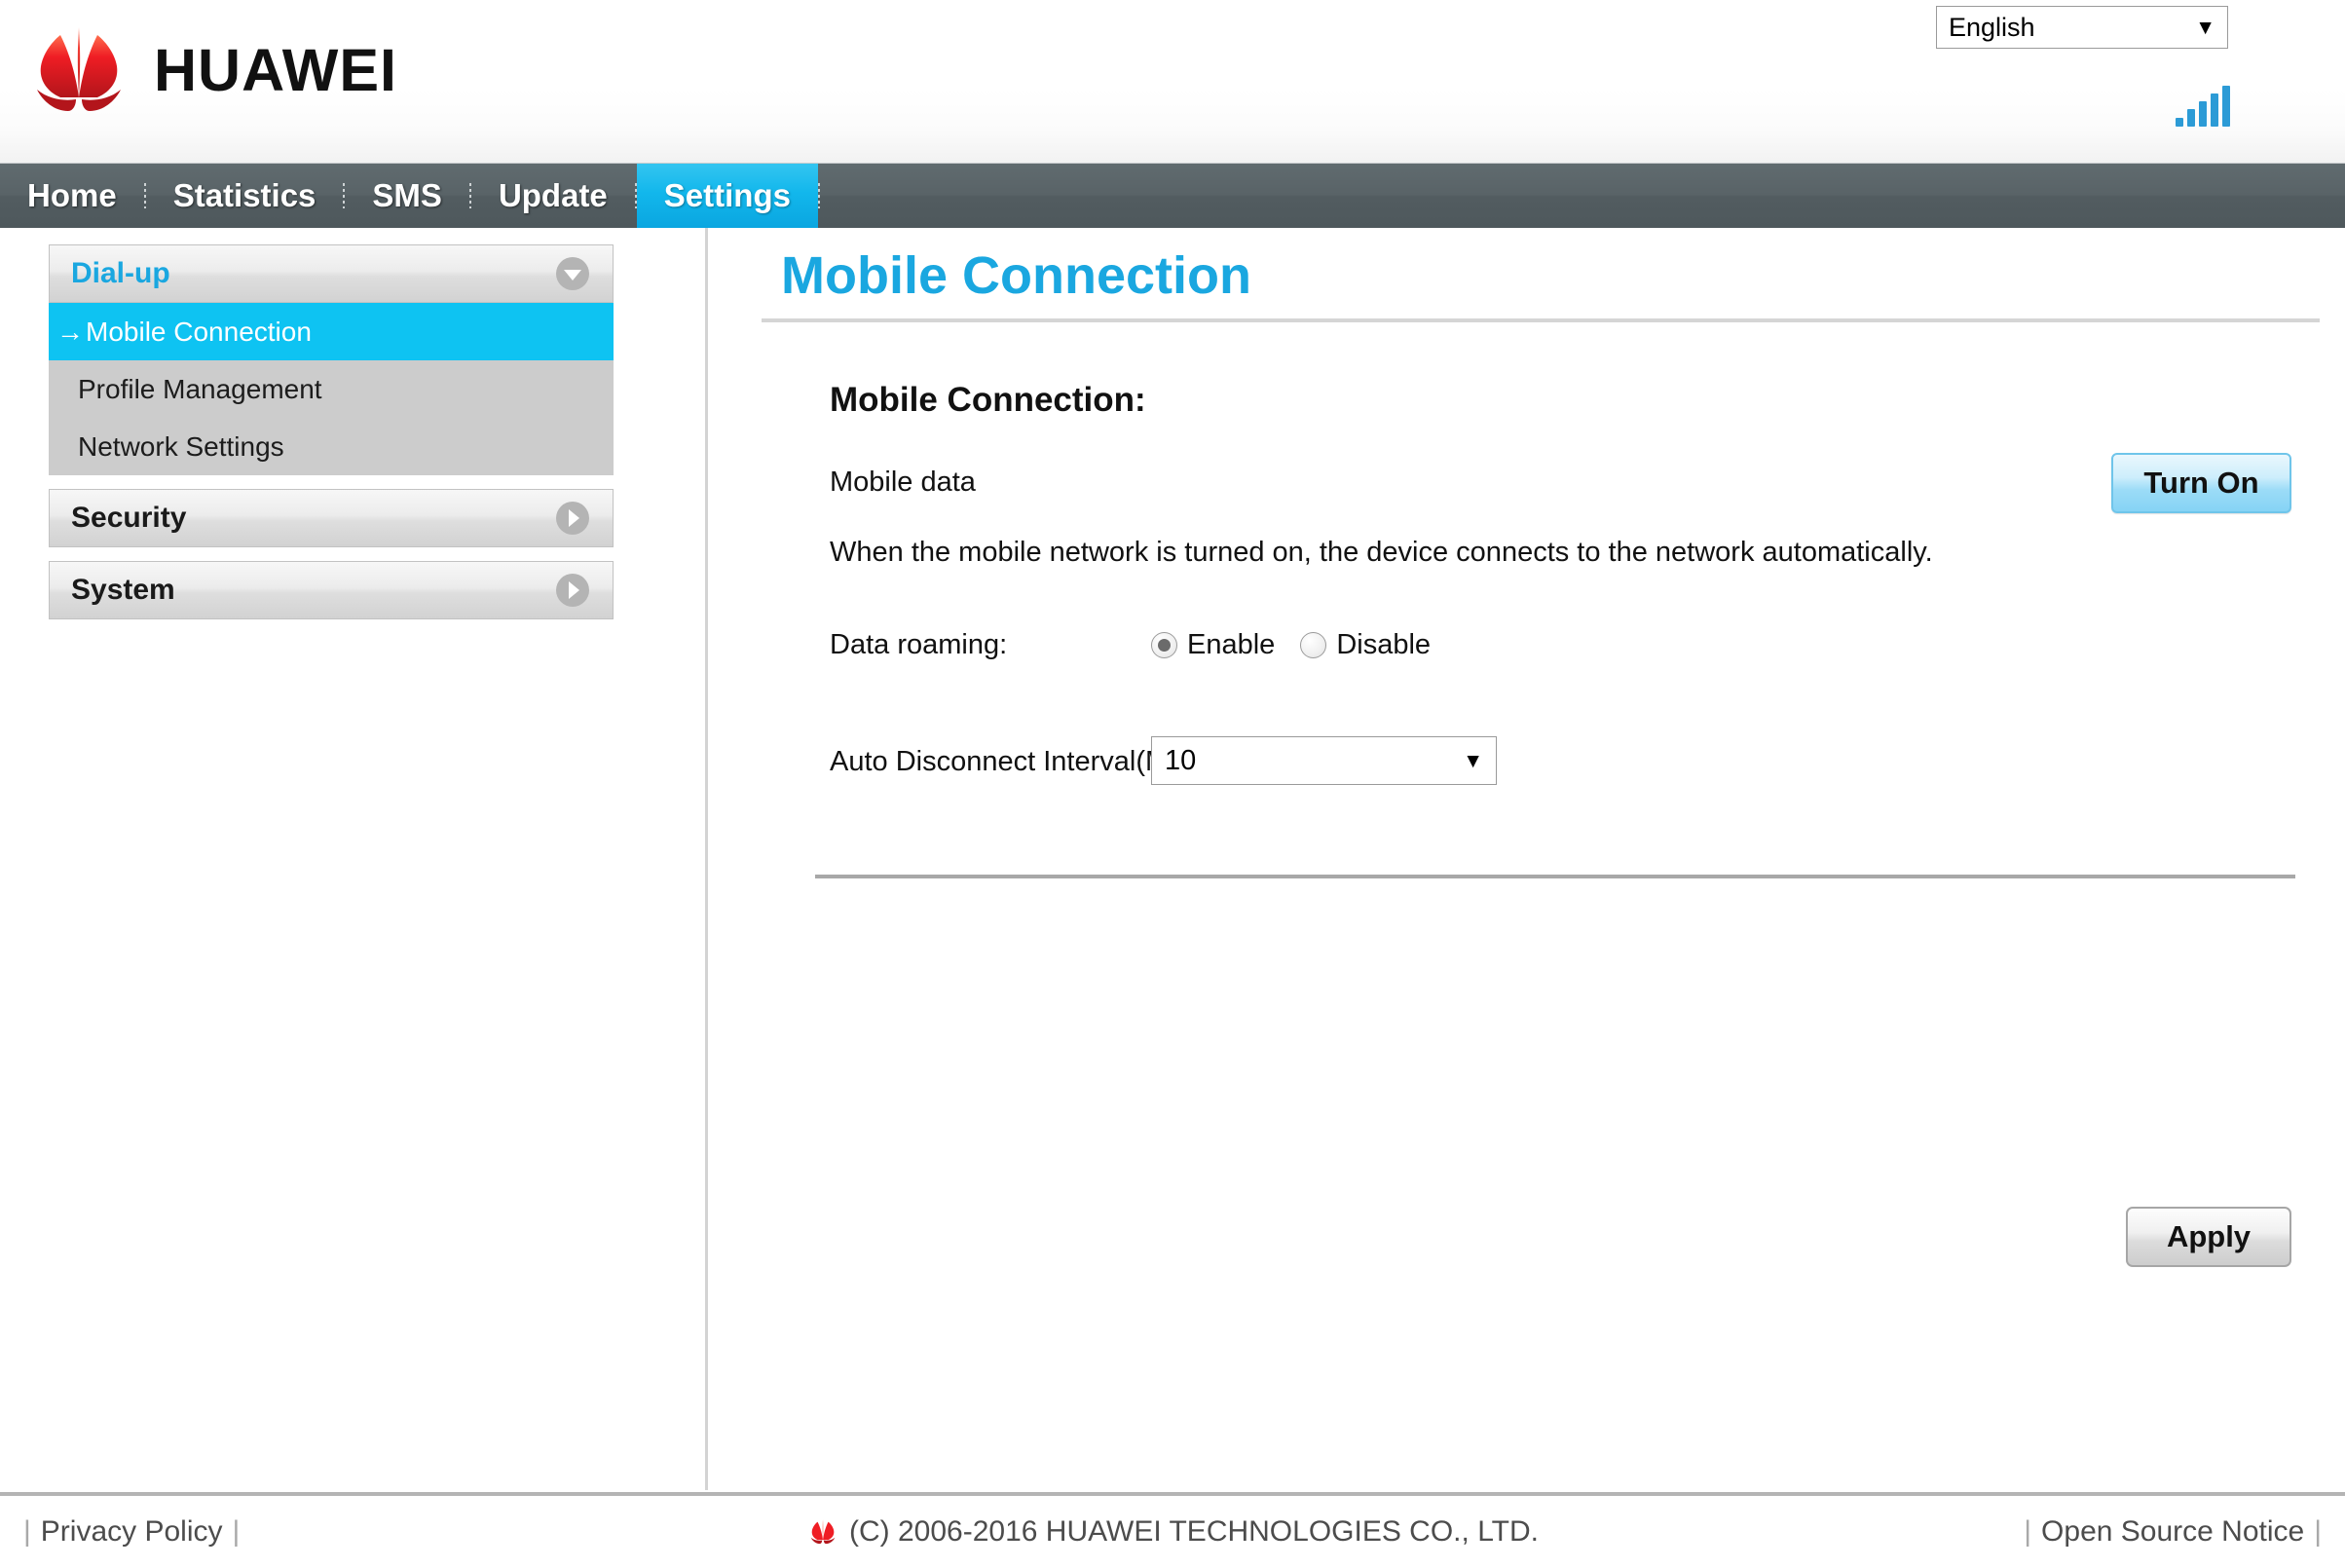 This screenshot has width=2345, height=1568. Describe the element at coordinates (2203, 106) in the screenshot. I see `signal-bars-icon` at that location.